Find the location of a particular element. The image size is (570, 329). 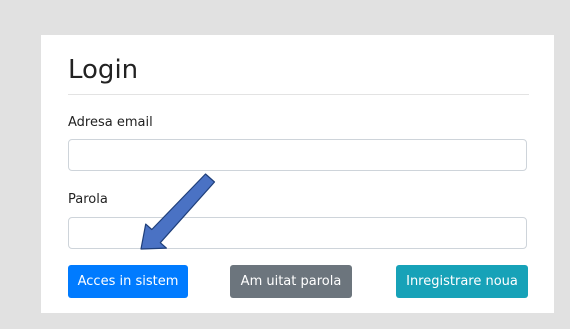

email-field is located at coordinates (297, 155).